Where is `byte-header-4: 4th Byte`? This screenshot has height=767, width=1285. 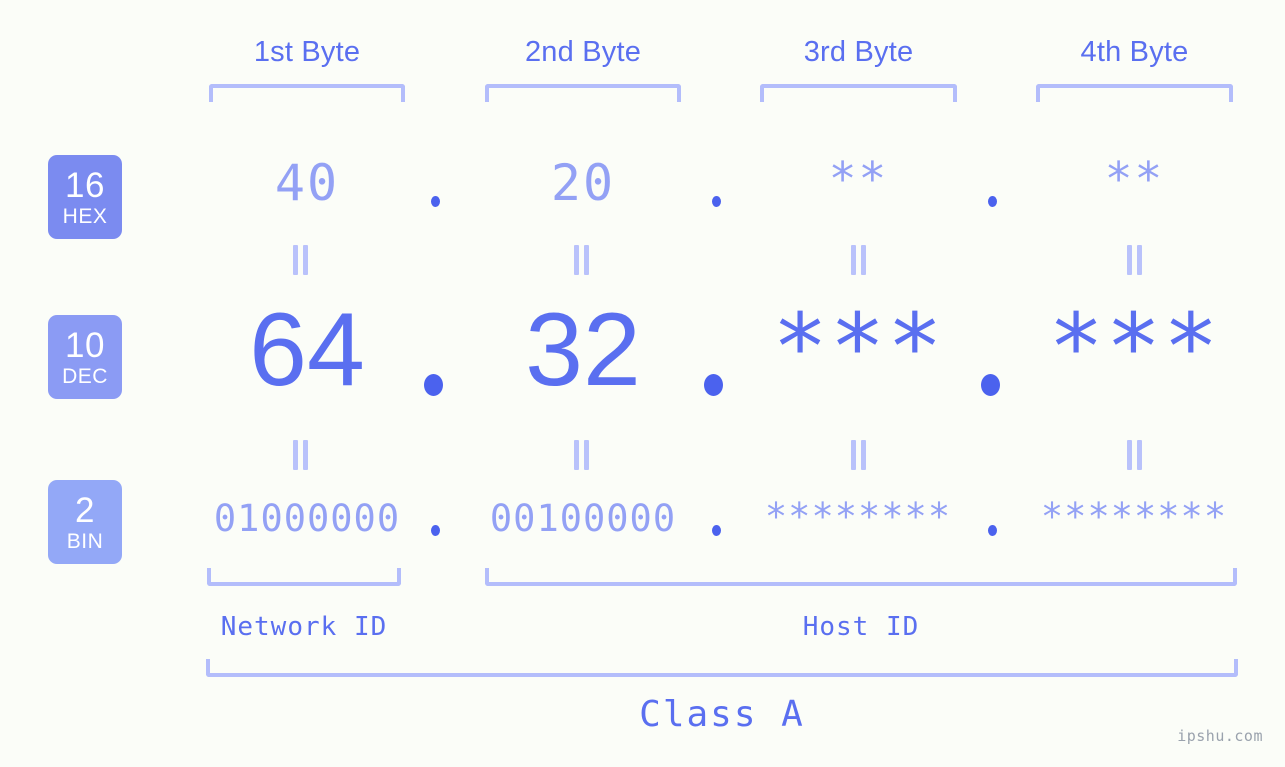 byte-header-4: 4th Byte is located at coordinates (1134, 52).